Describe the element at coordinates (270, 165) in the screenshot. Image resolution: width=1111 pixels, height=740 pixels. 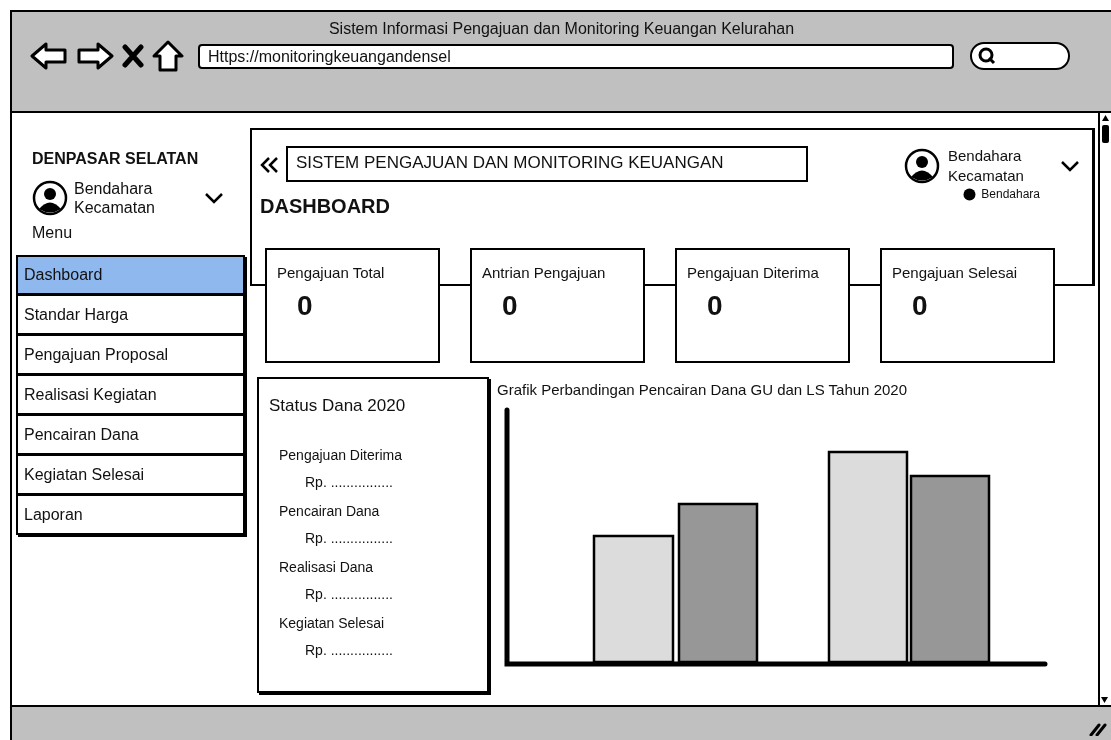
I see `double-chevron-left-icon` at that location.